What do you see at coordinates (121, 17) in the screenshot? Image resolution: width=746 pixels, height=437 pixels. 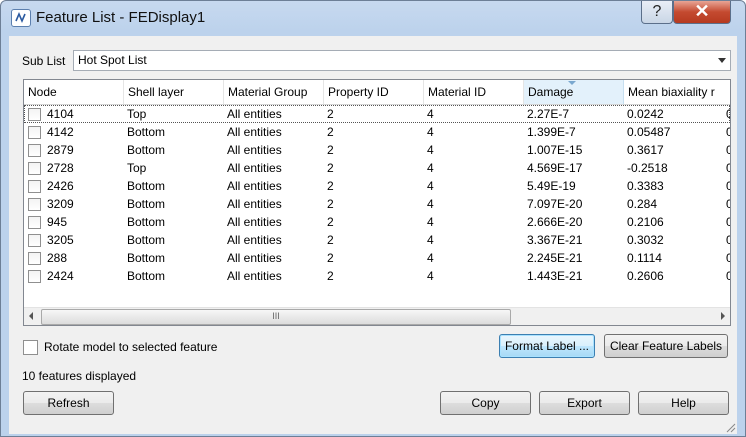 I see `window-title: Feature List - FEDisplay1` at bounding box center [121, 17].